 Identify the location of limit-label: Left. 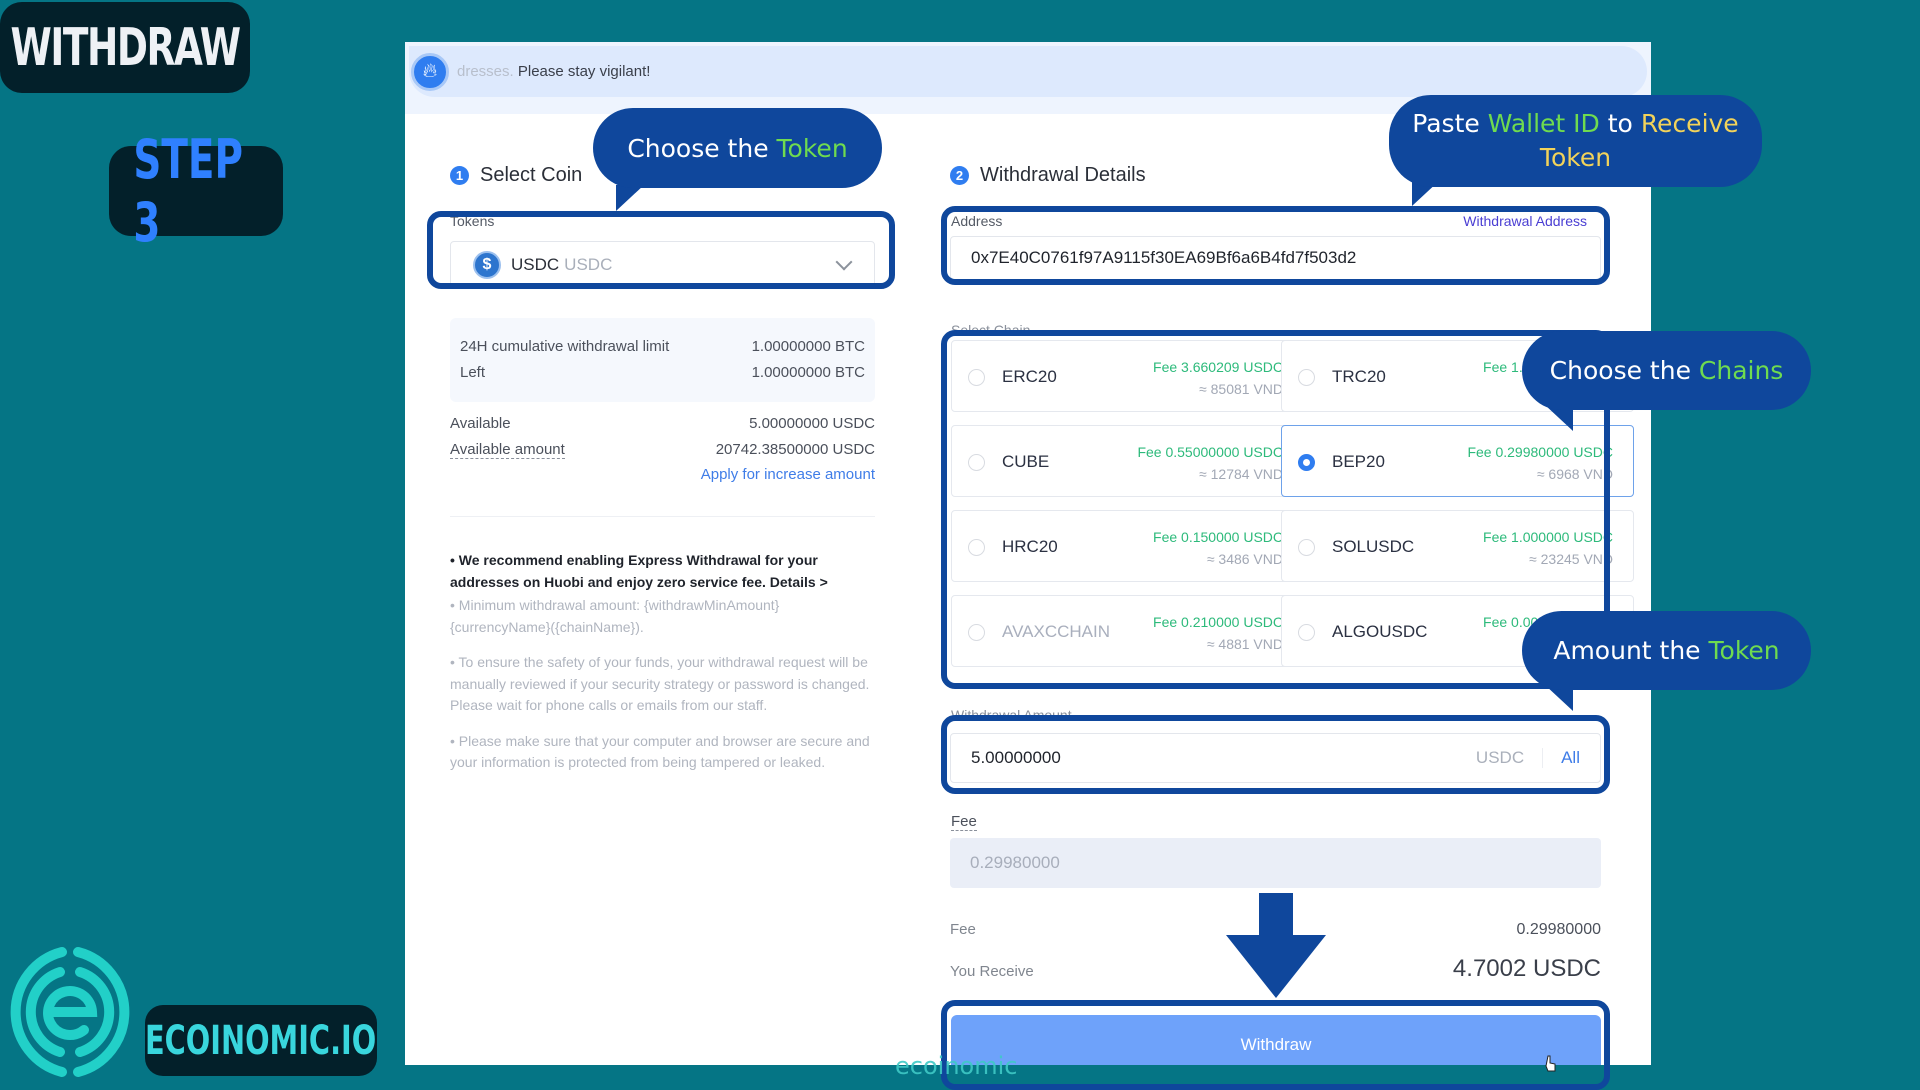
(473, 372).